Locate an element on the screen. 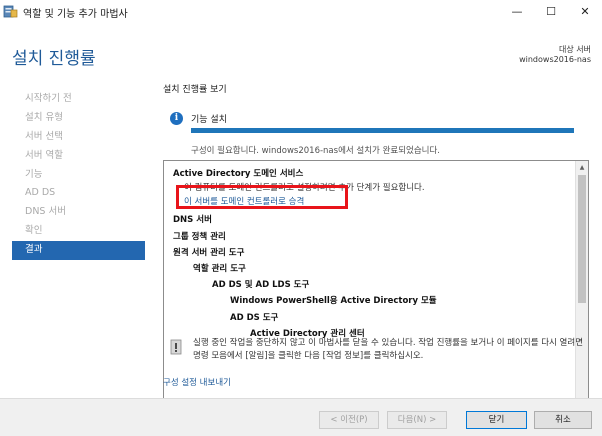 Image resolution: width=602 pixels, height=436 pixels. progress-bar-fill is located at coordinates (382, 130).